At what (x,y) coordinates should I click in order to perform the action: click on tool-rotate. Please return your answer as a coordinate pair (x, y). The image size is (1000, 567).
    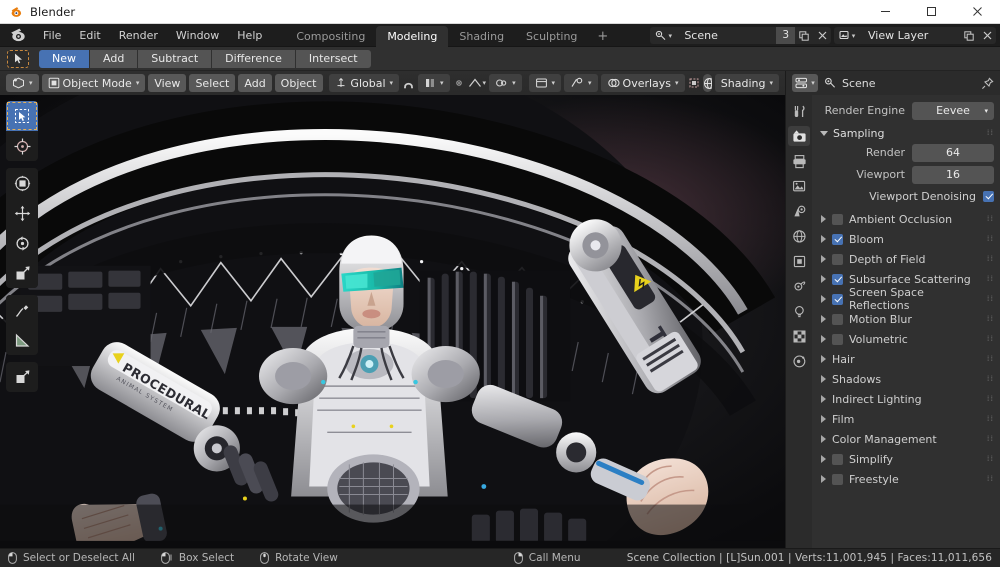
    Looking at the image, I should click on (22, 243).